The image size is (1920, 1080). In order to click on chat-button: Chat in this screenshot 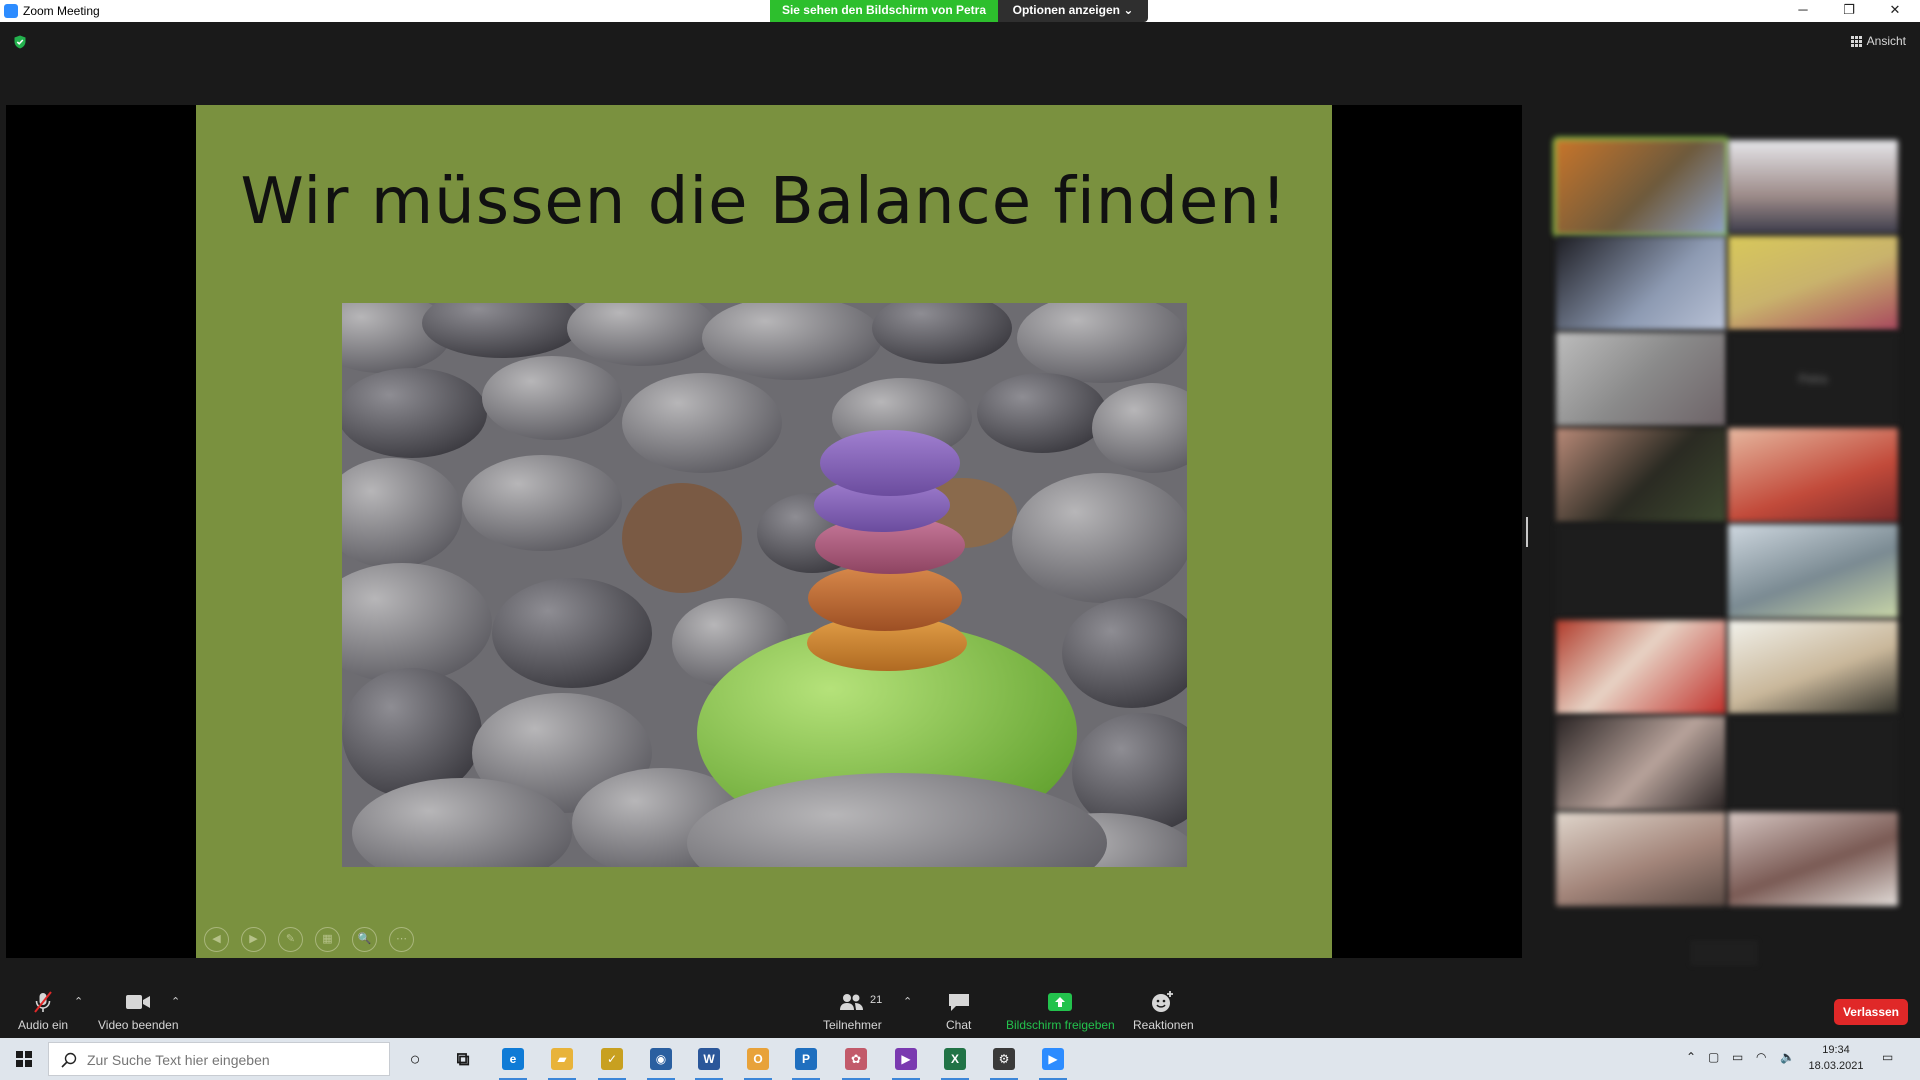, I will do `click(958, 1010)`.